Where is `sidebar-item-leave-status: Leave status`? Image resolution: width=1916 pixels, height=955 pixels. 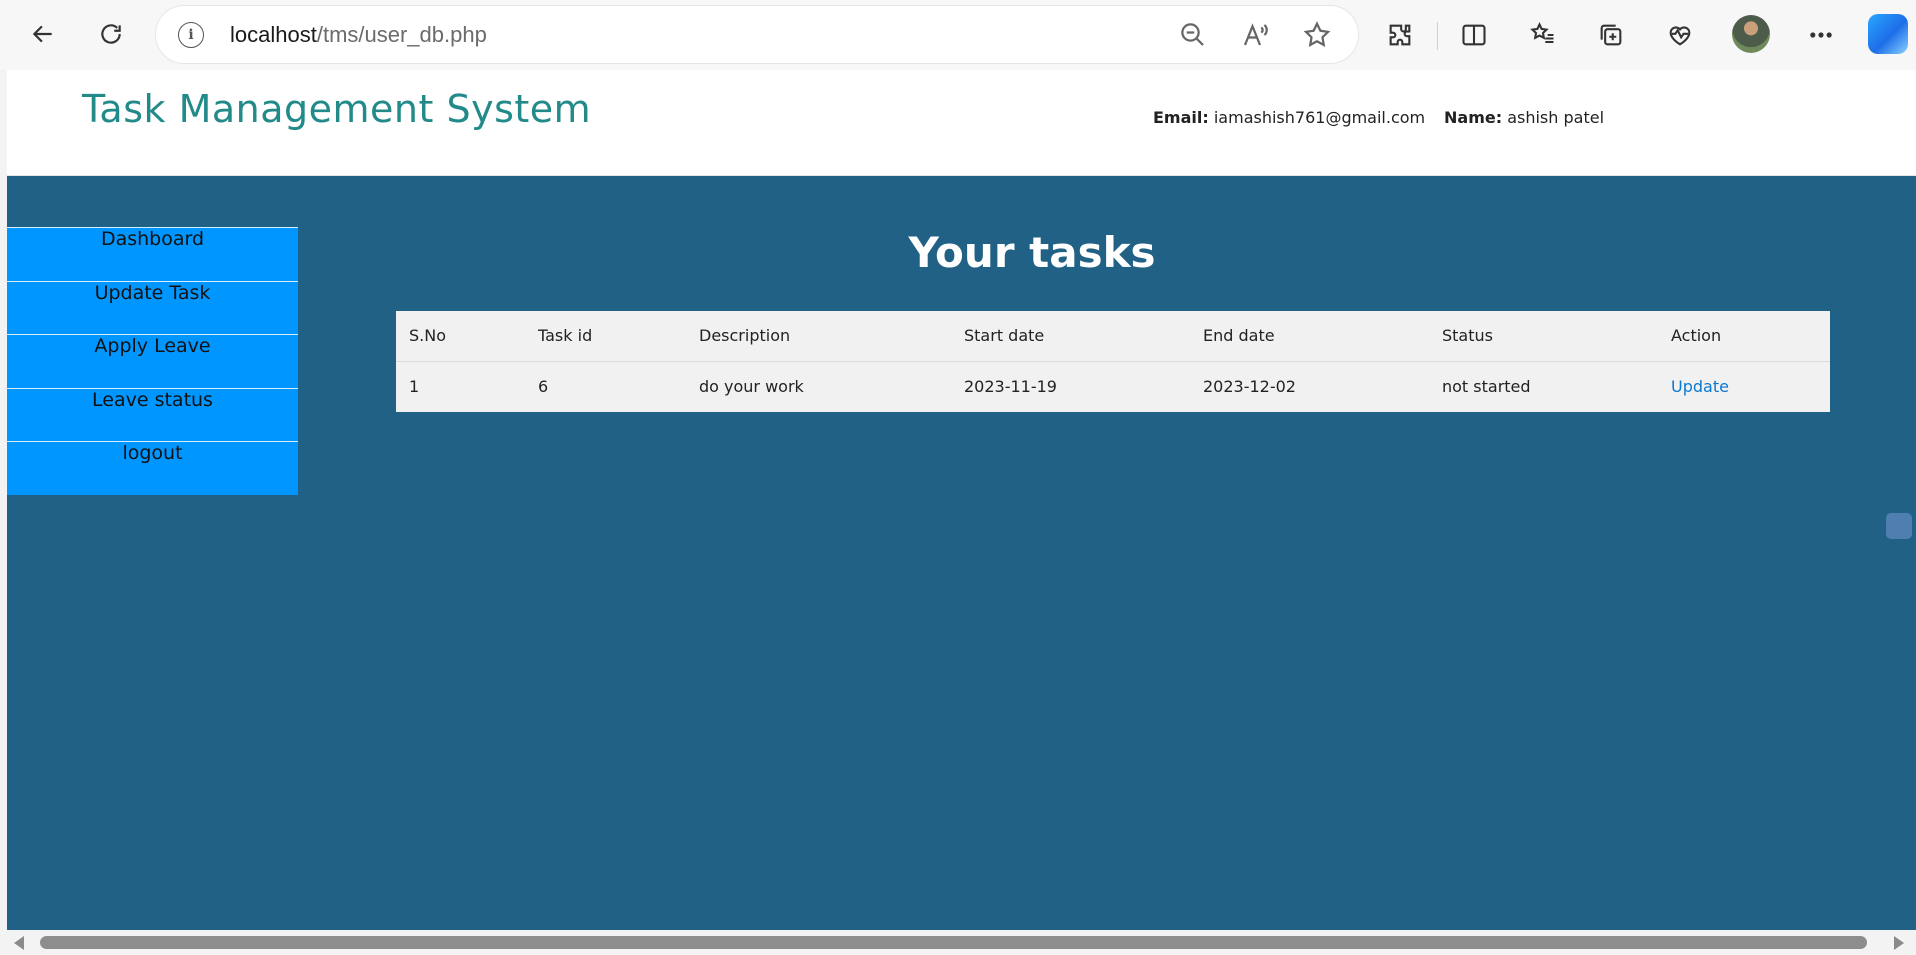
sidebar-item-leave-status: Leave status is located at coordinates (152, 414).